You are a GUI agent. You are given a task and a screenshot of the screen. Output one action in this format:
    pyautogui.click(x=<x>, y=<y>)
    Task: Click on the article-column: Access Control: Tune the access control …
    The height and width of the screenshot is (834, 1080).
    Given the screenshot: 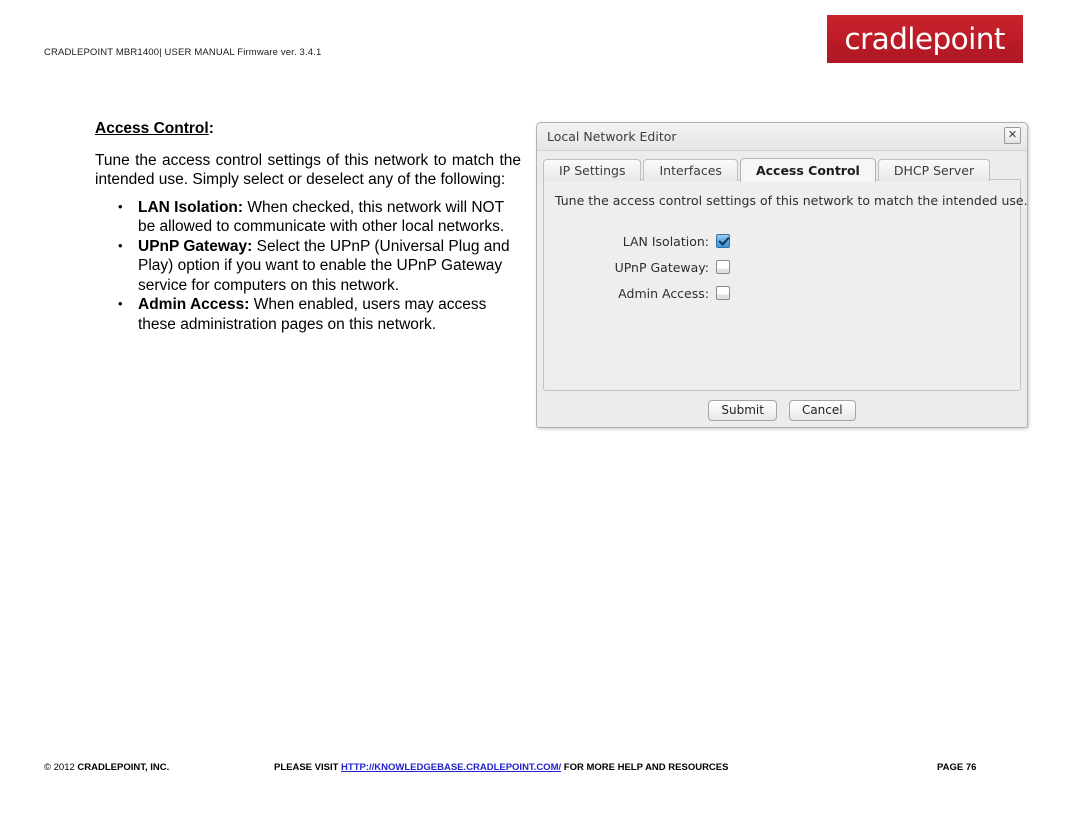 What is the action you would take?
    pyautogui.click(x=308, y=227)
    